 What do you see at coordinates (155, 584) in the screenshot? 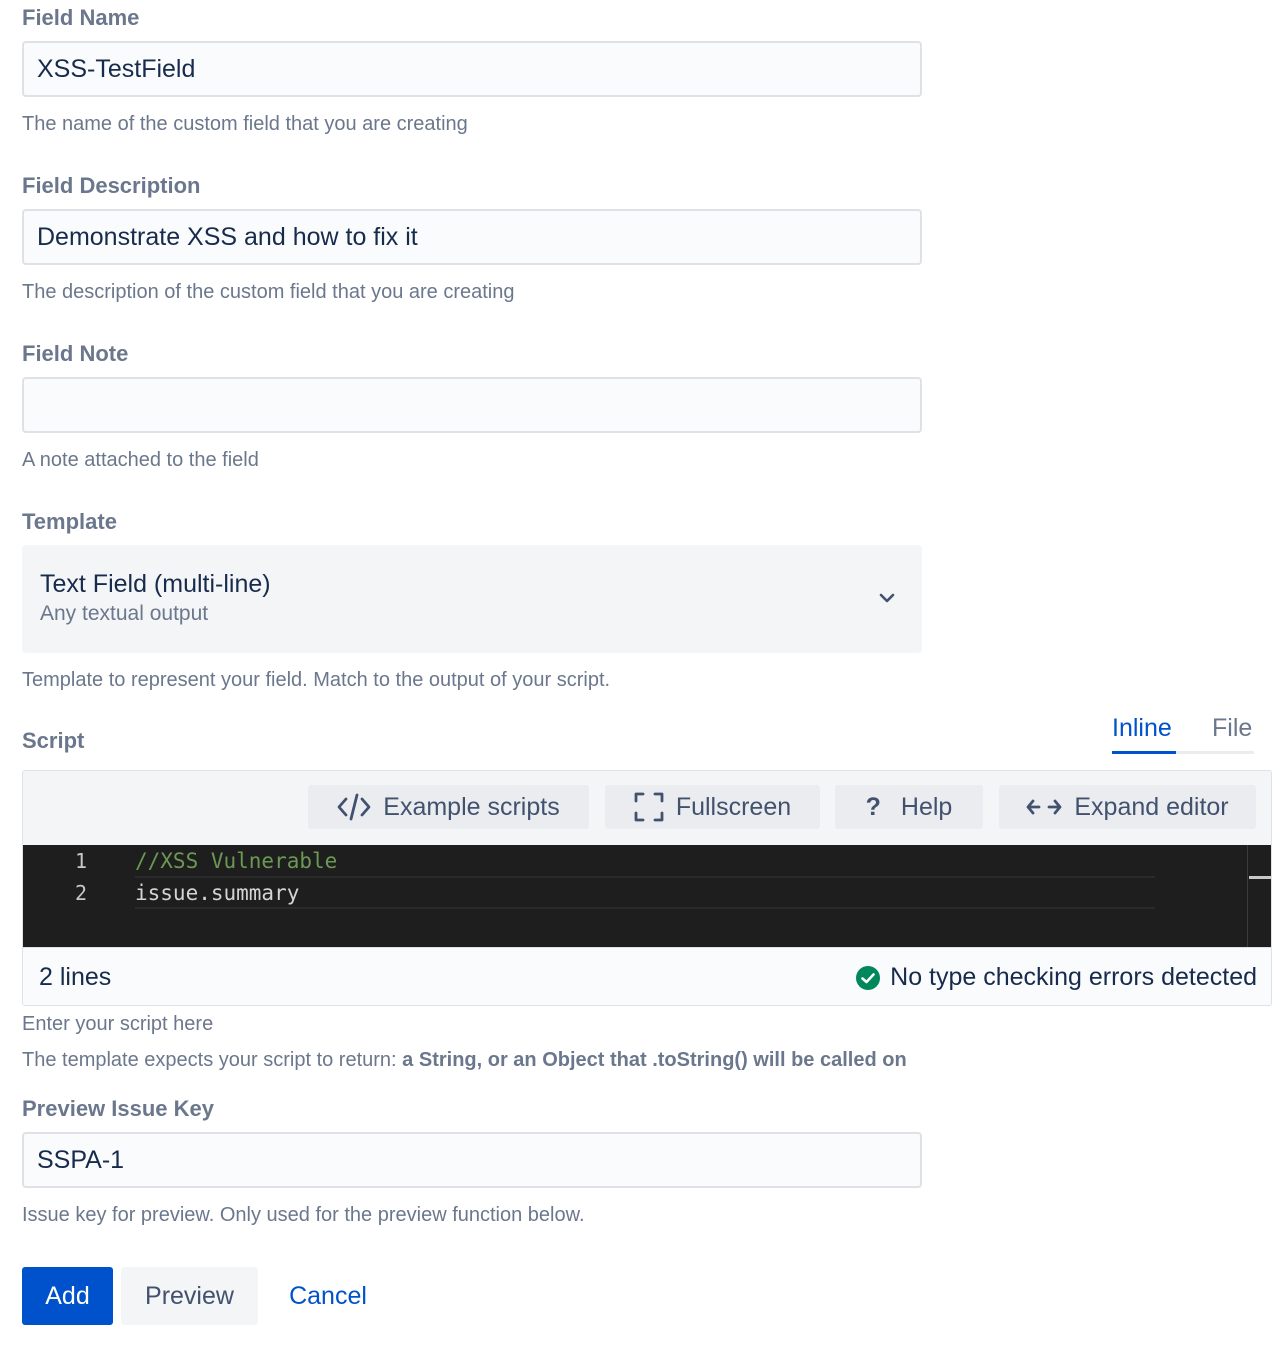
I see `template-selected-value: Text Field (multi-line)` at bounding box center [155, 584].